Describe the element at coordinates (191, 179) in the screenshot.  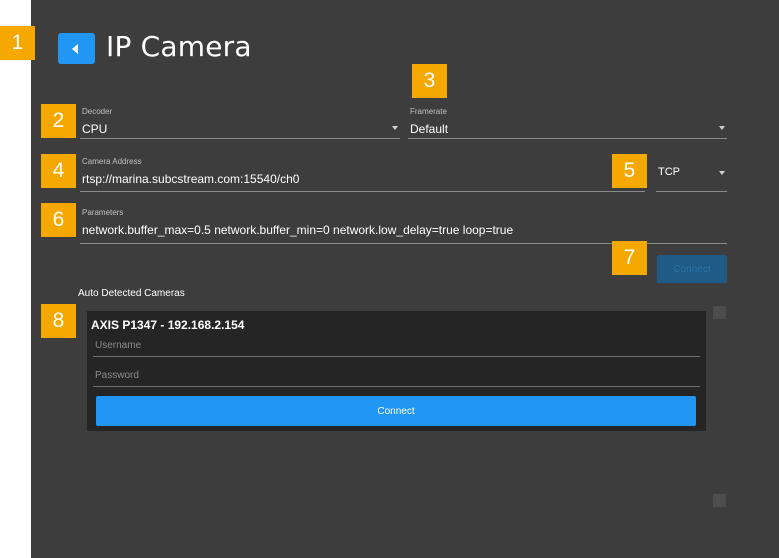
I see `camera-address-value: rtsp://marina.subcstream.com:15540/ch0` at that location.